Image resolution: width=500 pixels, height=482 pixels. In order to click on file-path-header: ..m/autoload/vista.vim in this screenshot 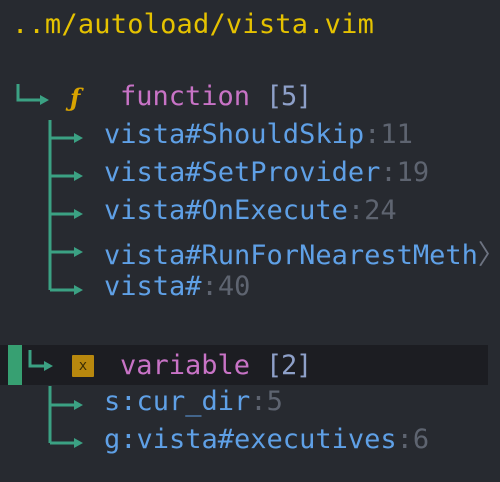, I will do `click(193, 24)`.